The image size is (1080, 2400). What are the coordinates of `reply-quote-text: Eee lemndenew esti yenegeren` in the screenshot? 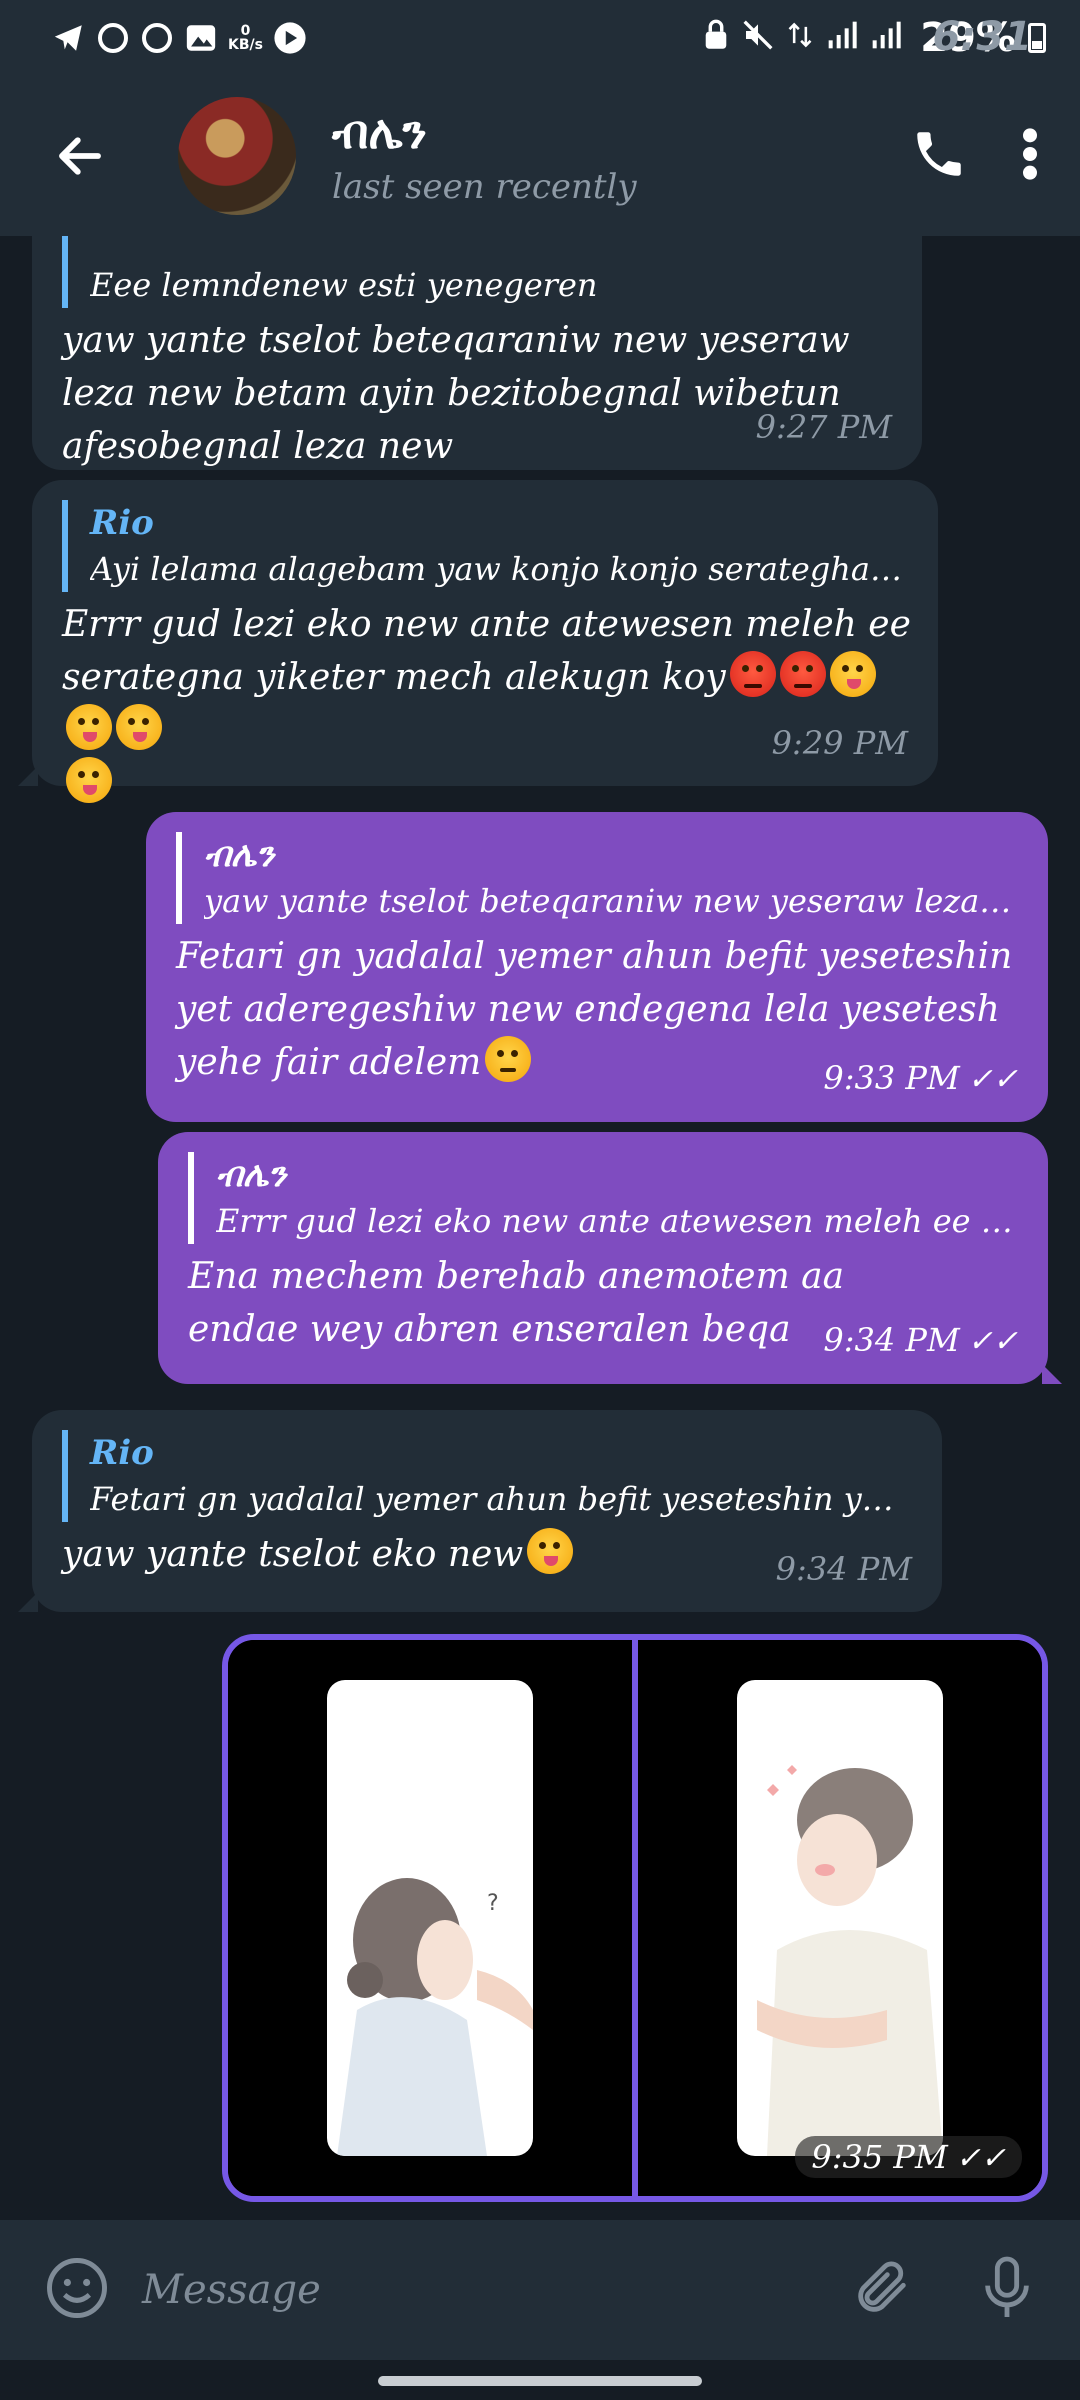 It's located at (344, 285).